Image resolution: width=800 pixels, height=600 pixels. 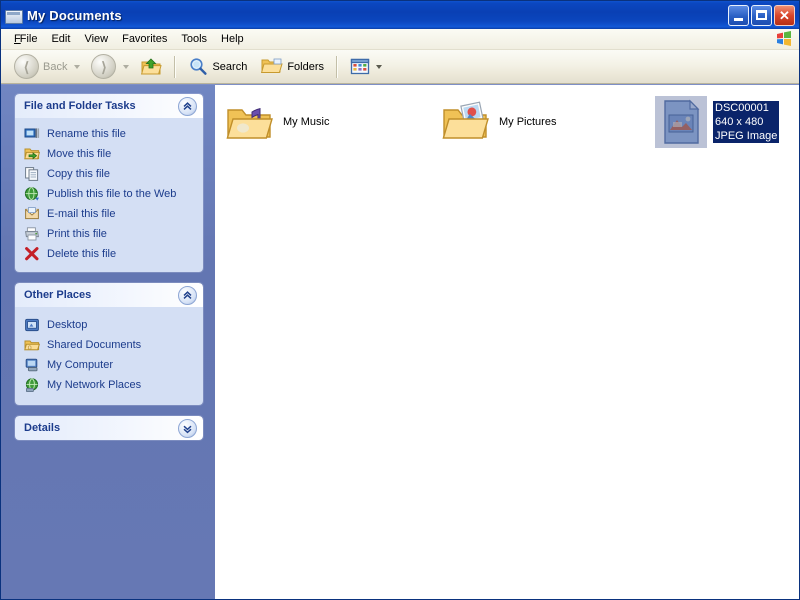 I want to click on item-name: DSC00001, so click(x=746, y=108).